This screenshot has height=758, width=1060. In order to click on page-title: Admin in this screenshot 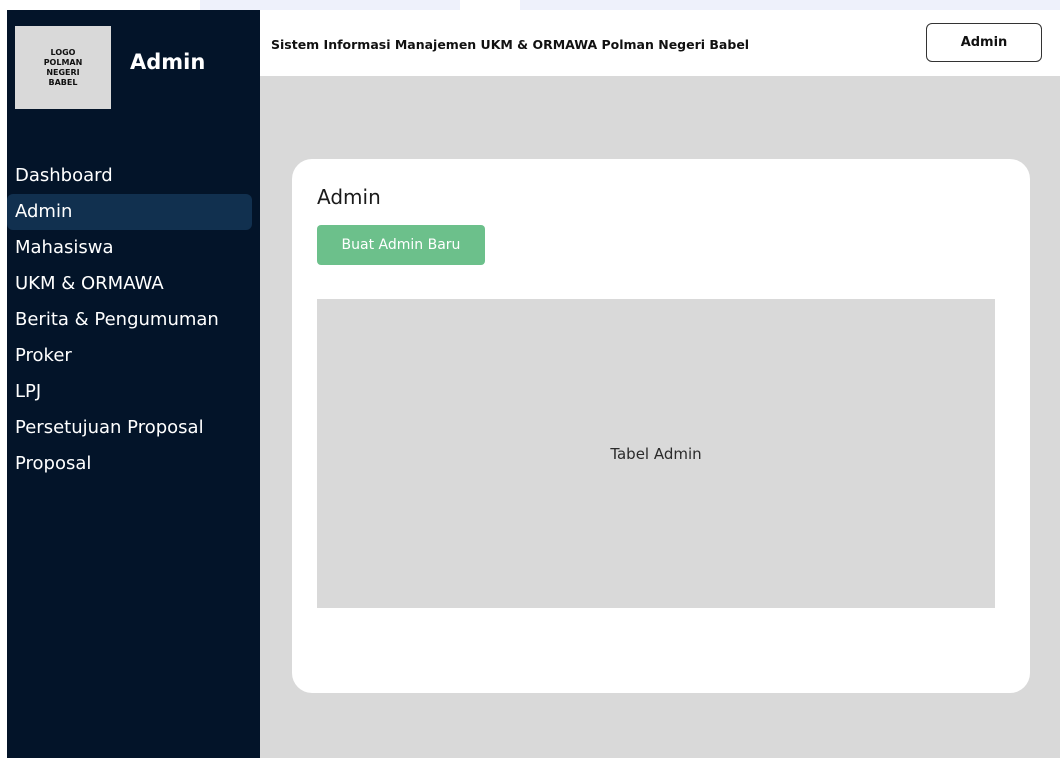, I will do `click(349, 197)`.